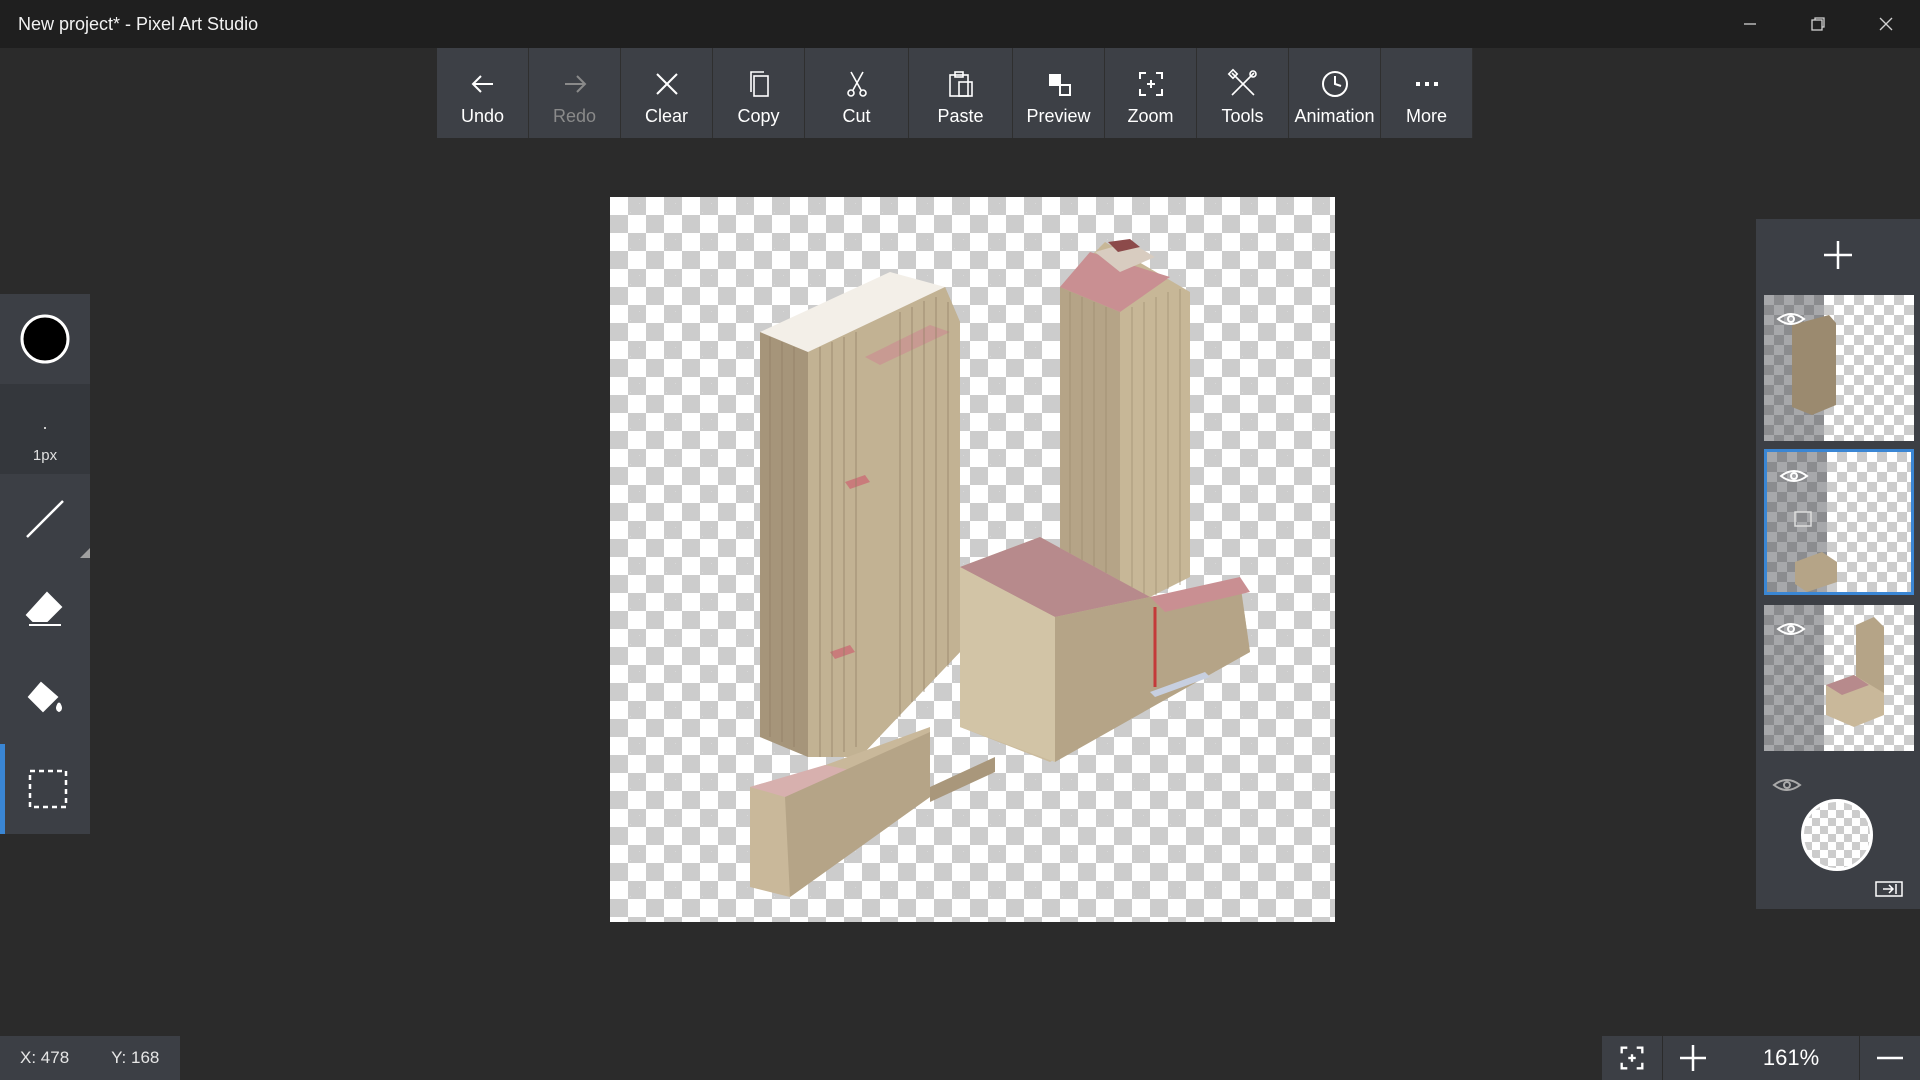  I want to click on paste-label: Paste, so click(960, 116).